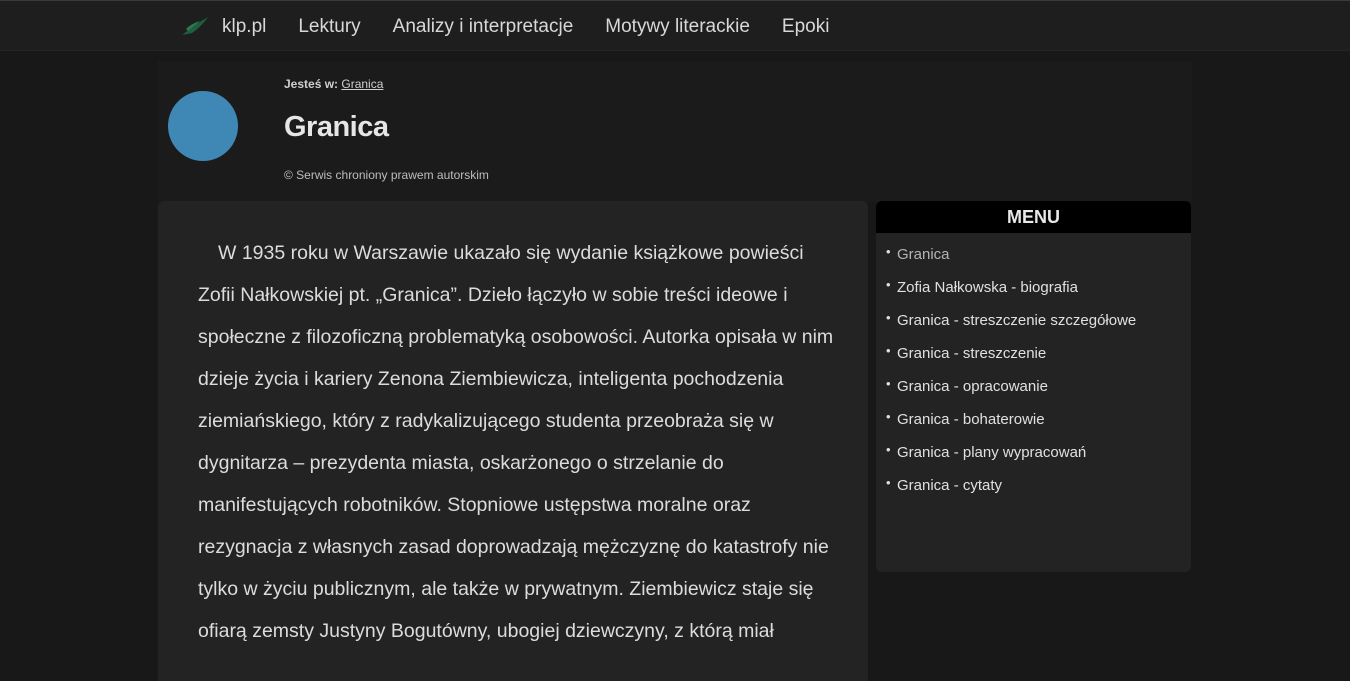 This screenshot has height=681, width=1350. I want to click on menu-item-plany-wypracowan: • Granica - plany wypracowań, so click(1038, 459).